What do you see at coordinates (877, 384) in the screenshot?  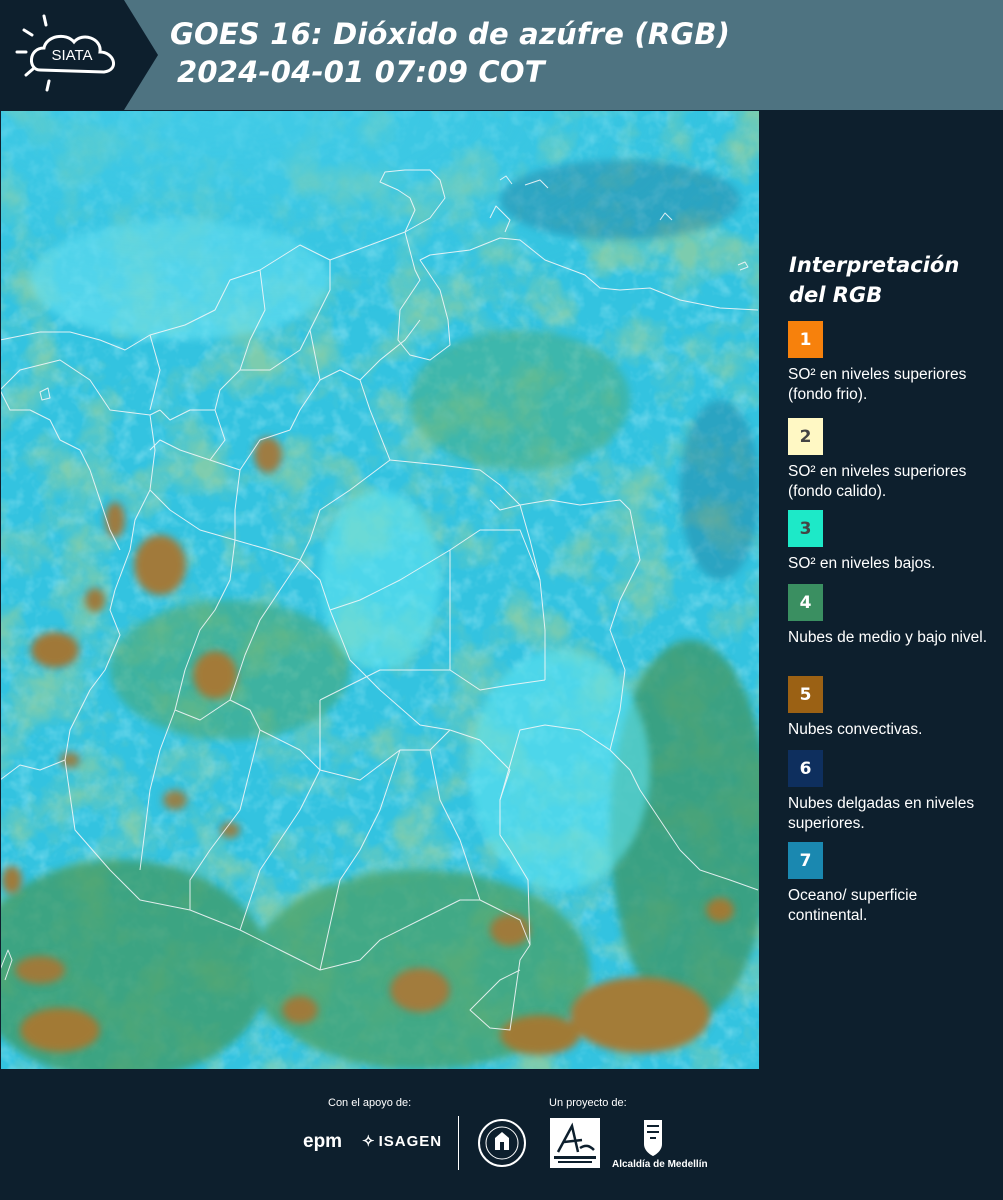 I see `legend-label: SO² en niveles superiores (fondo frio).` at bounding box center [877, 384].